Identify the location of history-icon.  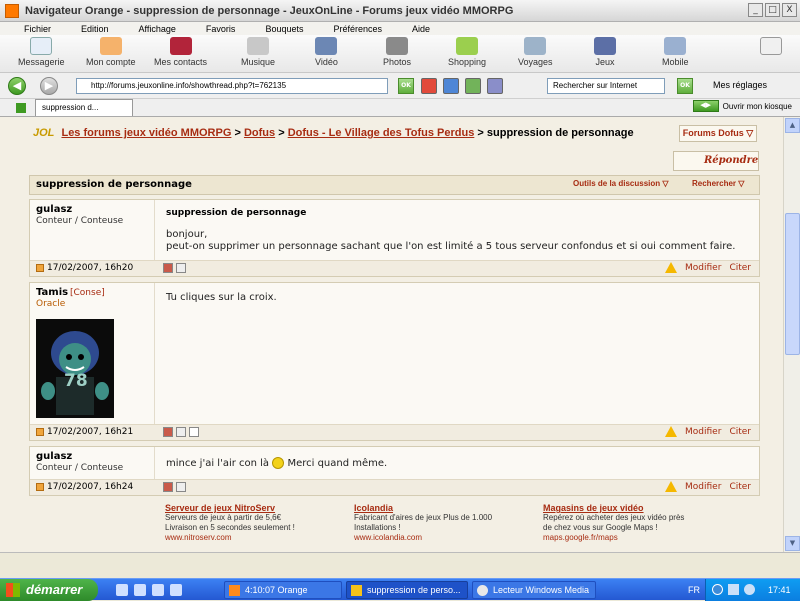
(495, 86).